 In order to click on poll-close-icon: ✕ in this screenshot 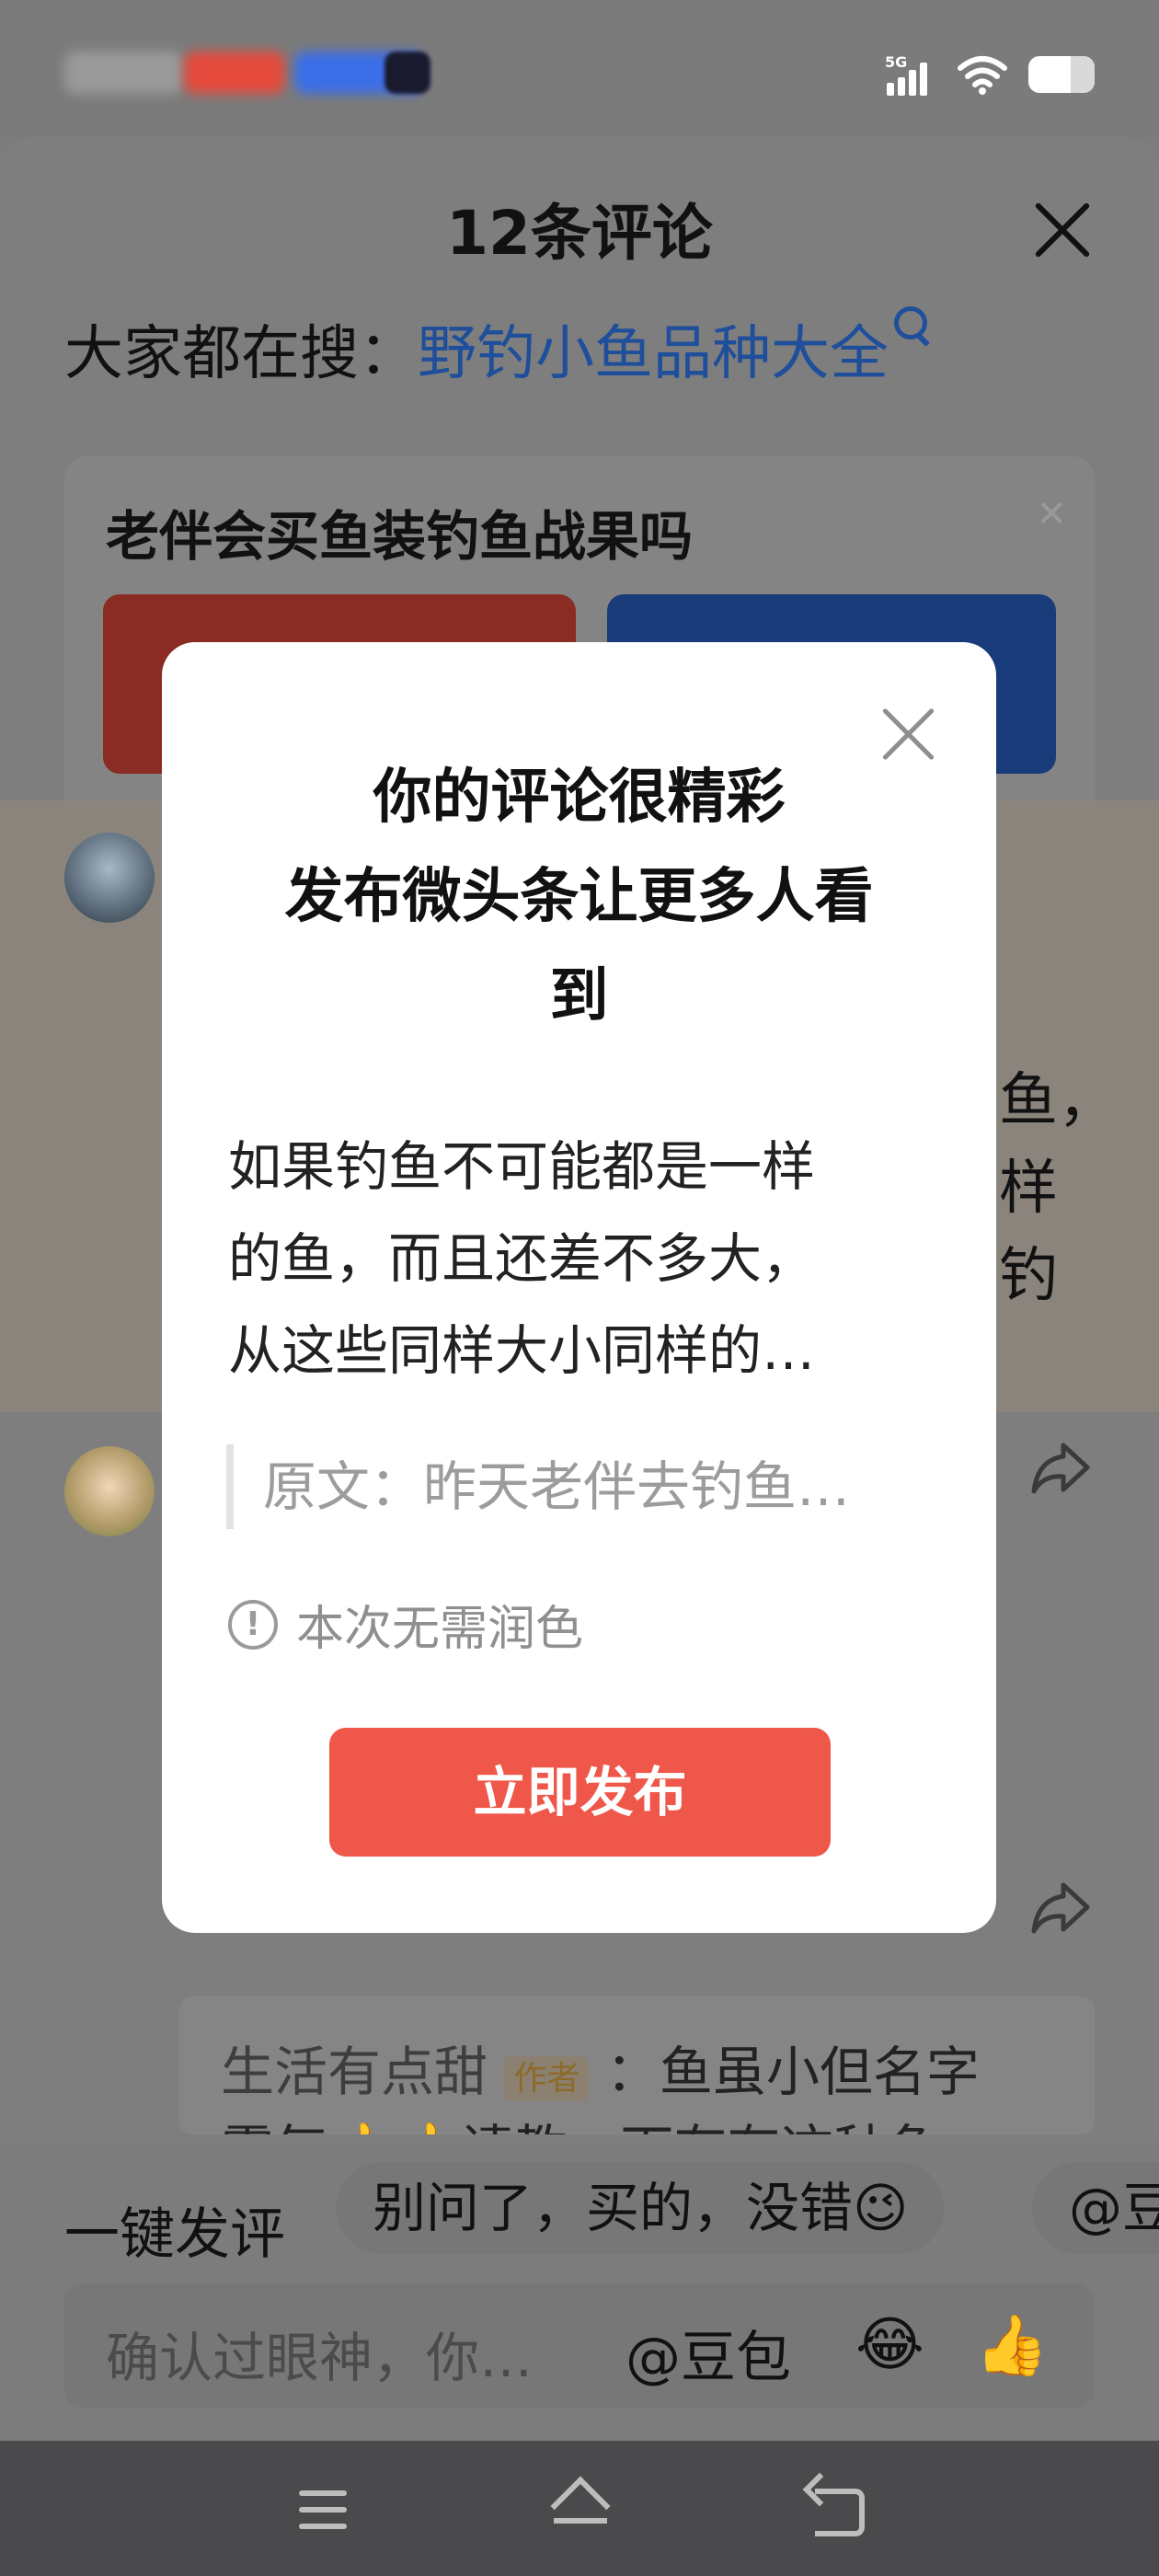, I will do `click(1051, 514)`.